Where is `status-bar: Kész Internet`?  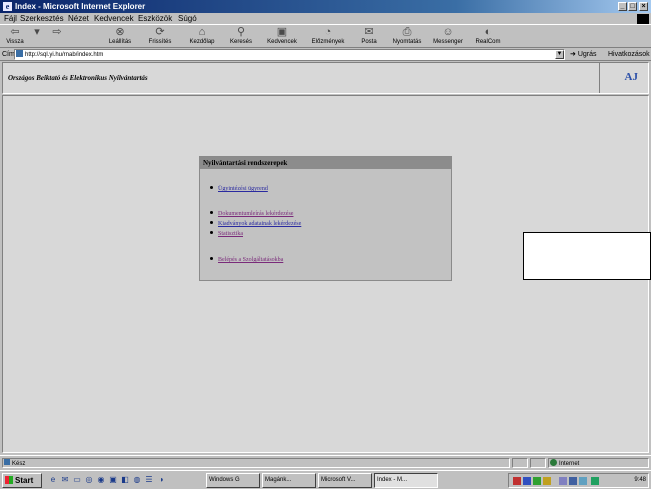 status-bar: Kész Internet is located at coordinates (325, 462).